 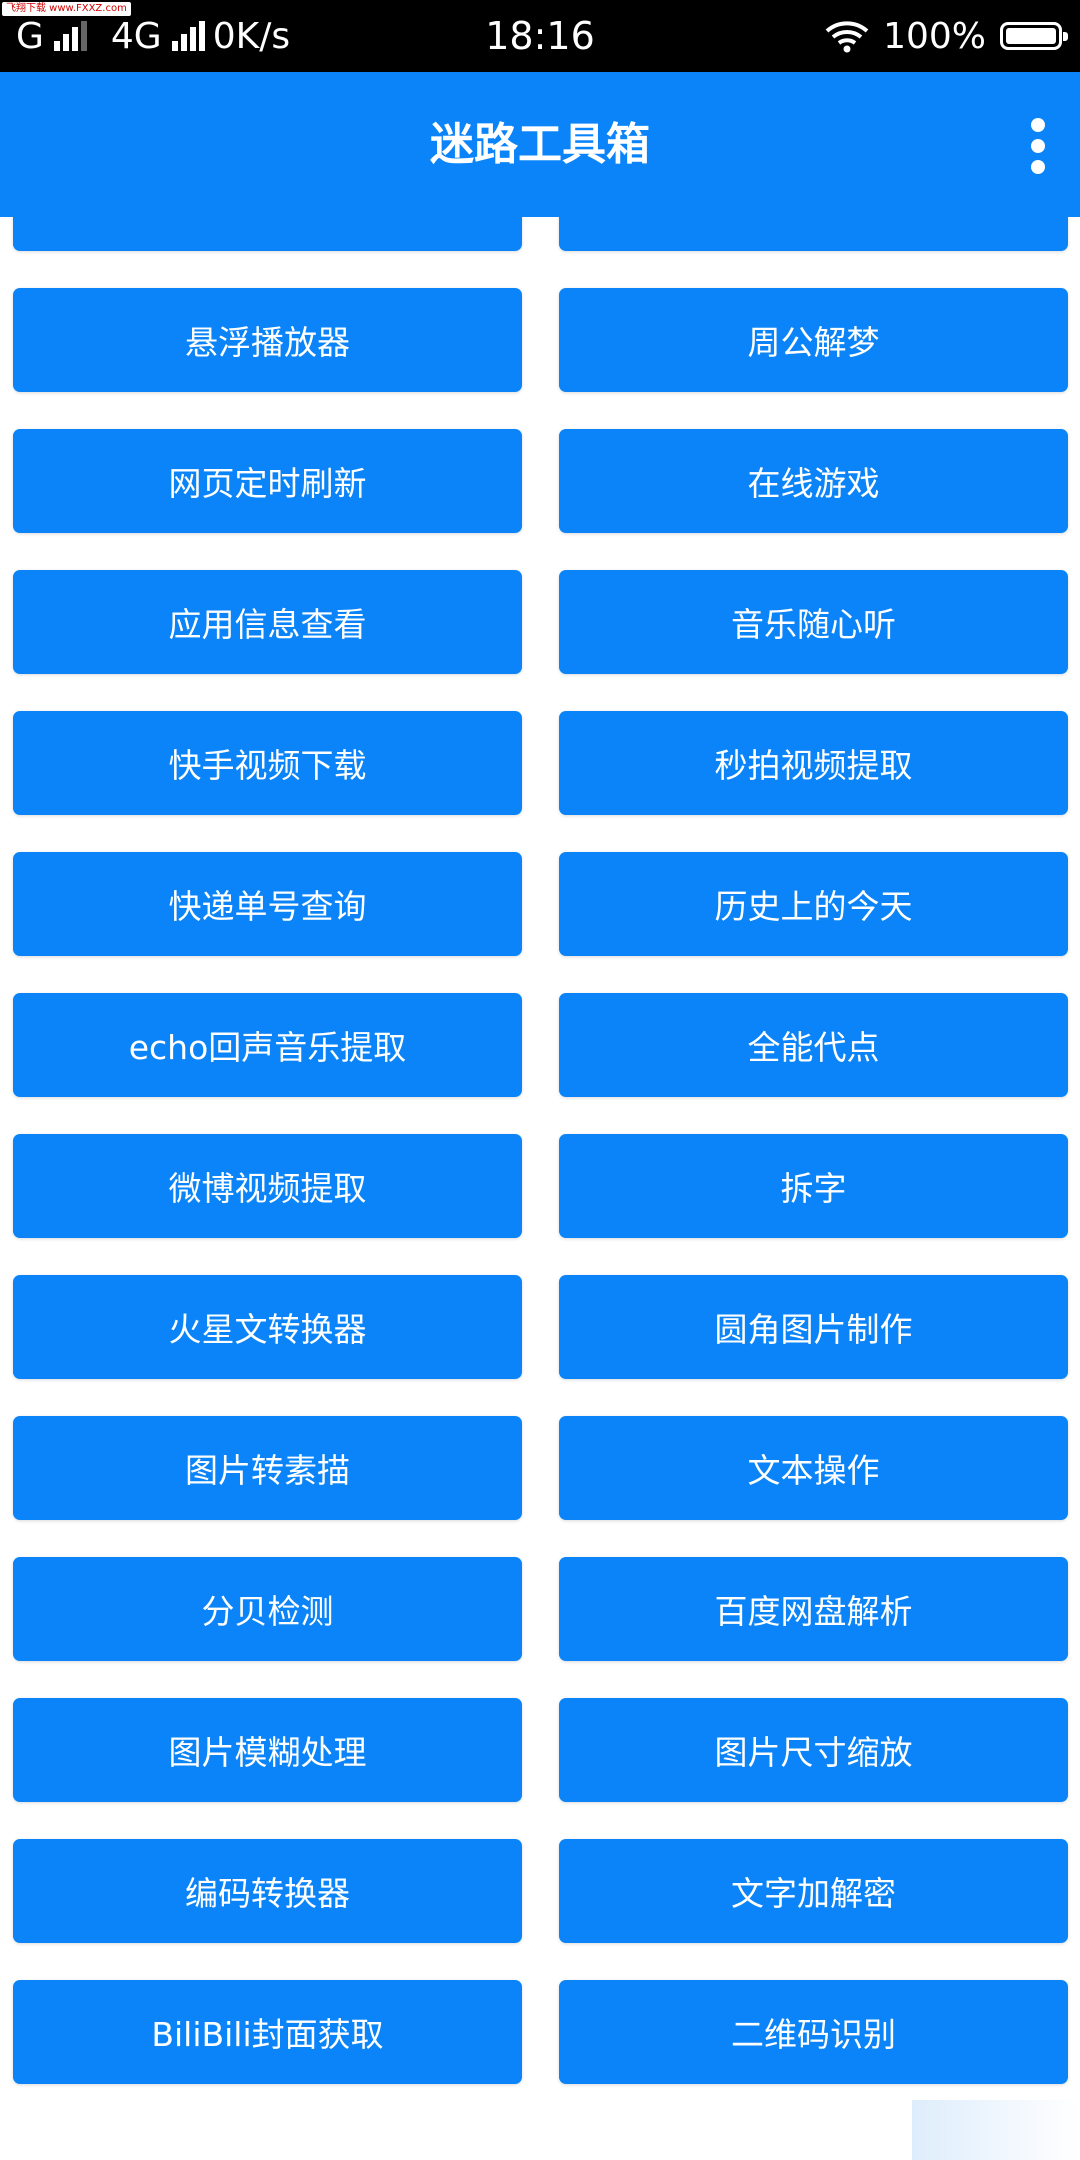 I want to click on page-title: 迷路工具箱, so click(x=540, y=144).